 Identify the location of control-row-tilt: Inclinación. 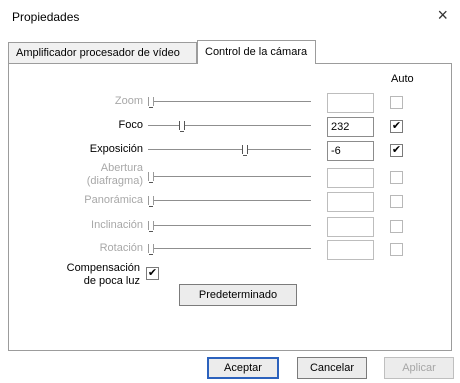
(231, 226).